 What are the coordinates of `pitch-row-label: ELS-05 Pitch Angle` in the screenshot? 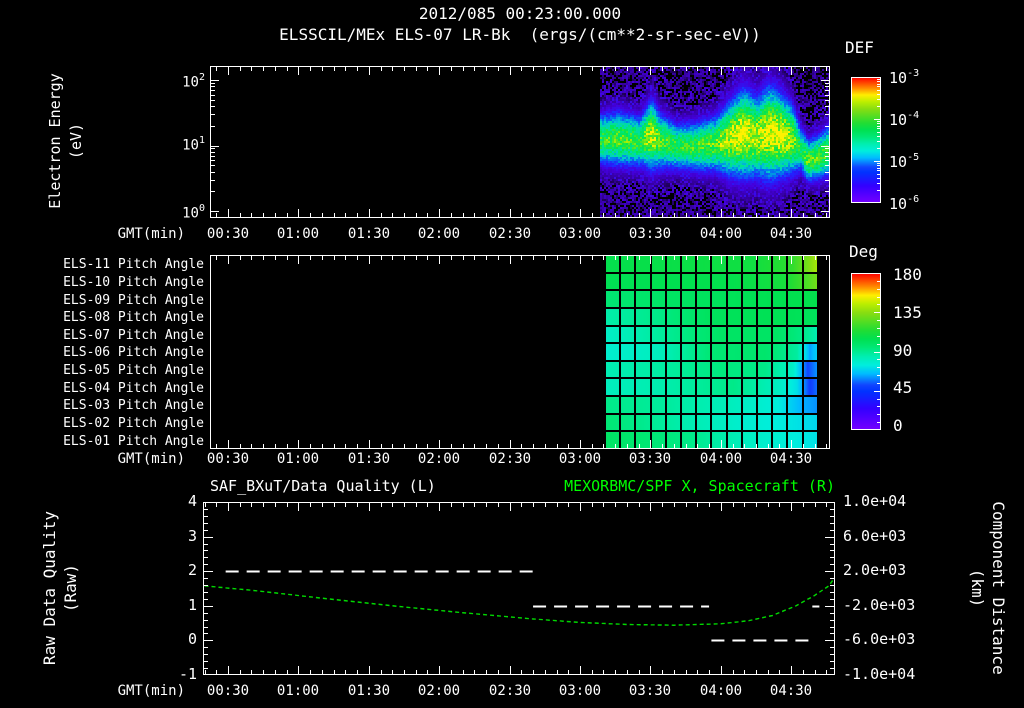 It's located at (133, 370).